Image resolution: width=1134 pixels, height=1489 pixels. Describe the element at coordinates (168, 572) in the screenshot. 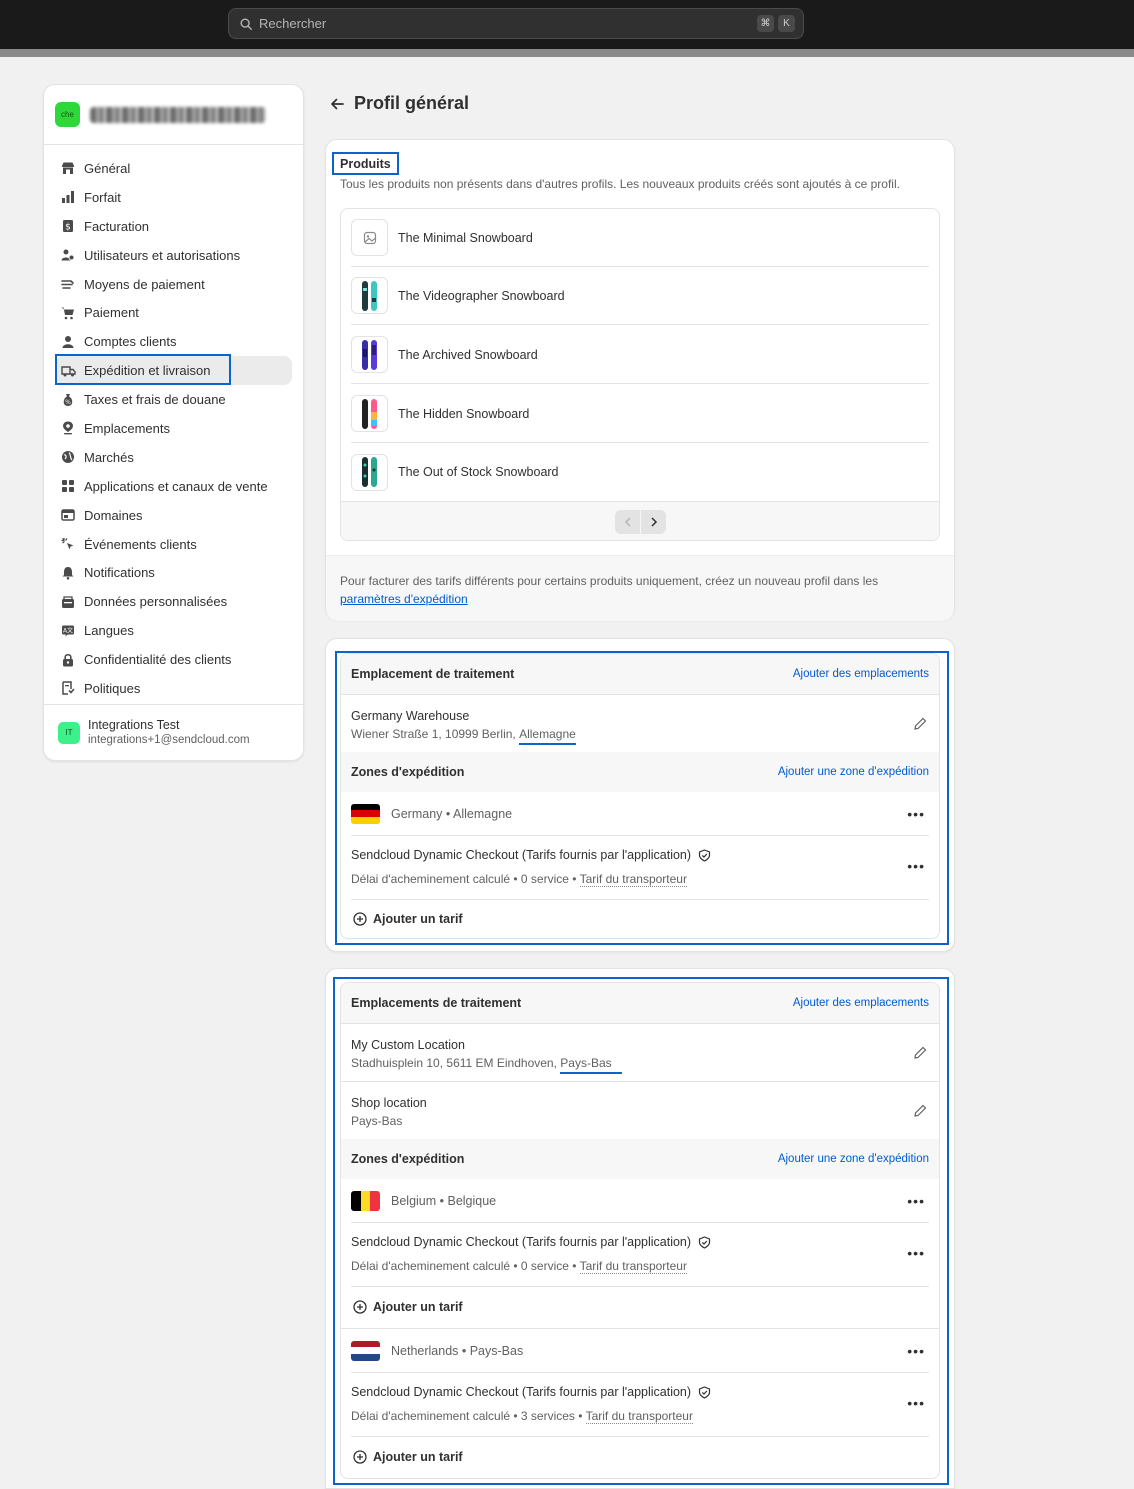

I see `sidebar-item-notifications: Notifications` at that location.